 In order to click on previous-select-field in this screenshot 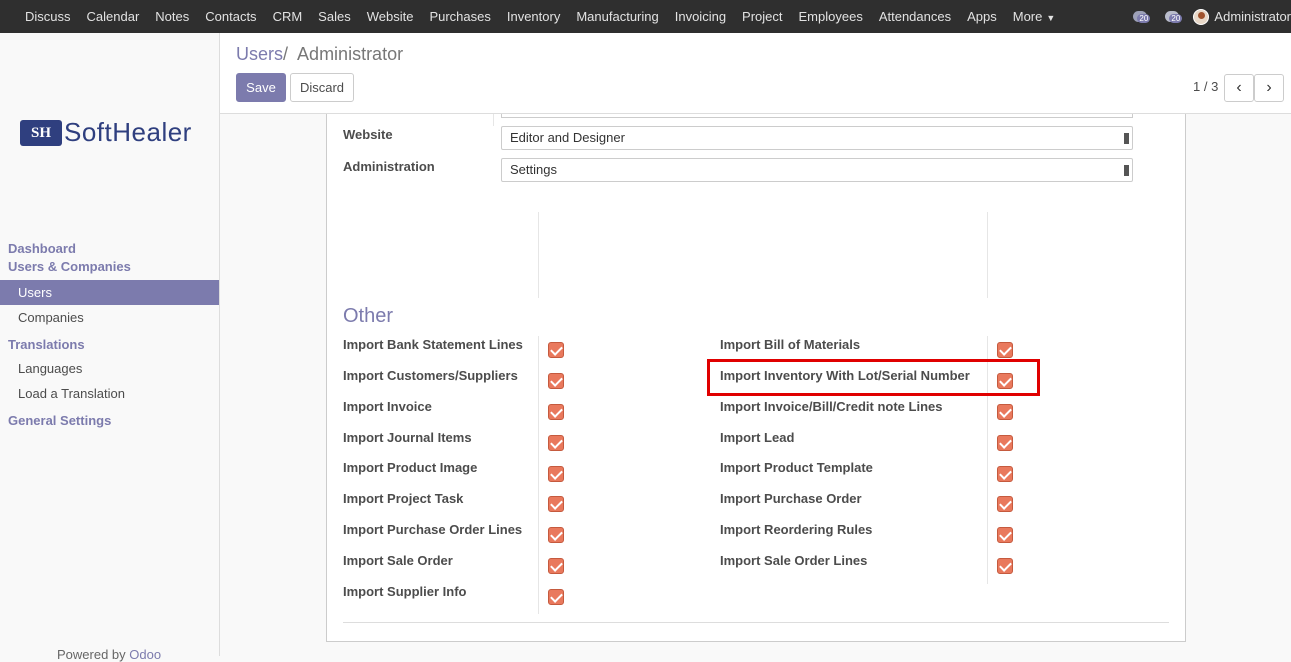, I will do `click(817, 116)`.